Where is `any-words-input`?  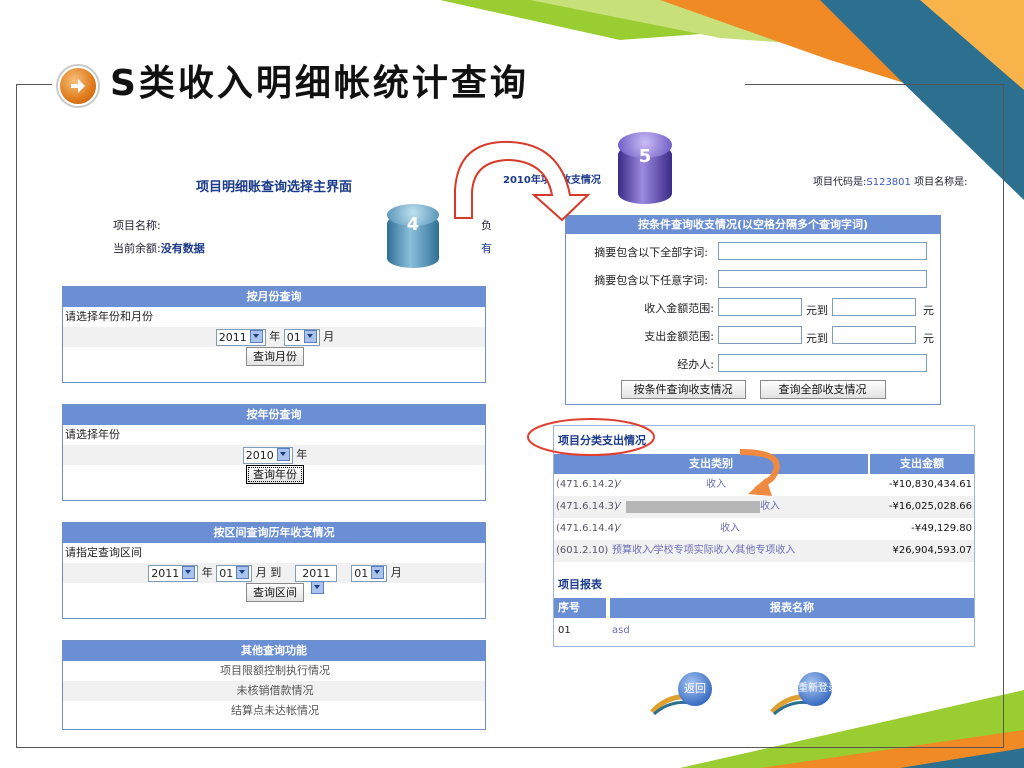
any-words-input is located at coordinates (822, 279).